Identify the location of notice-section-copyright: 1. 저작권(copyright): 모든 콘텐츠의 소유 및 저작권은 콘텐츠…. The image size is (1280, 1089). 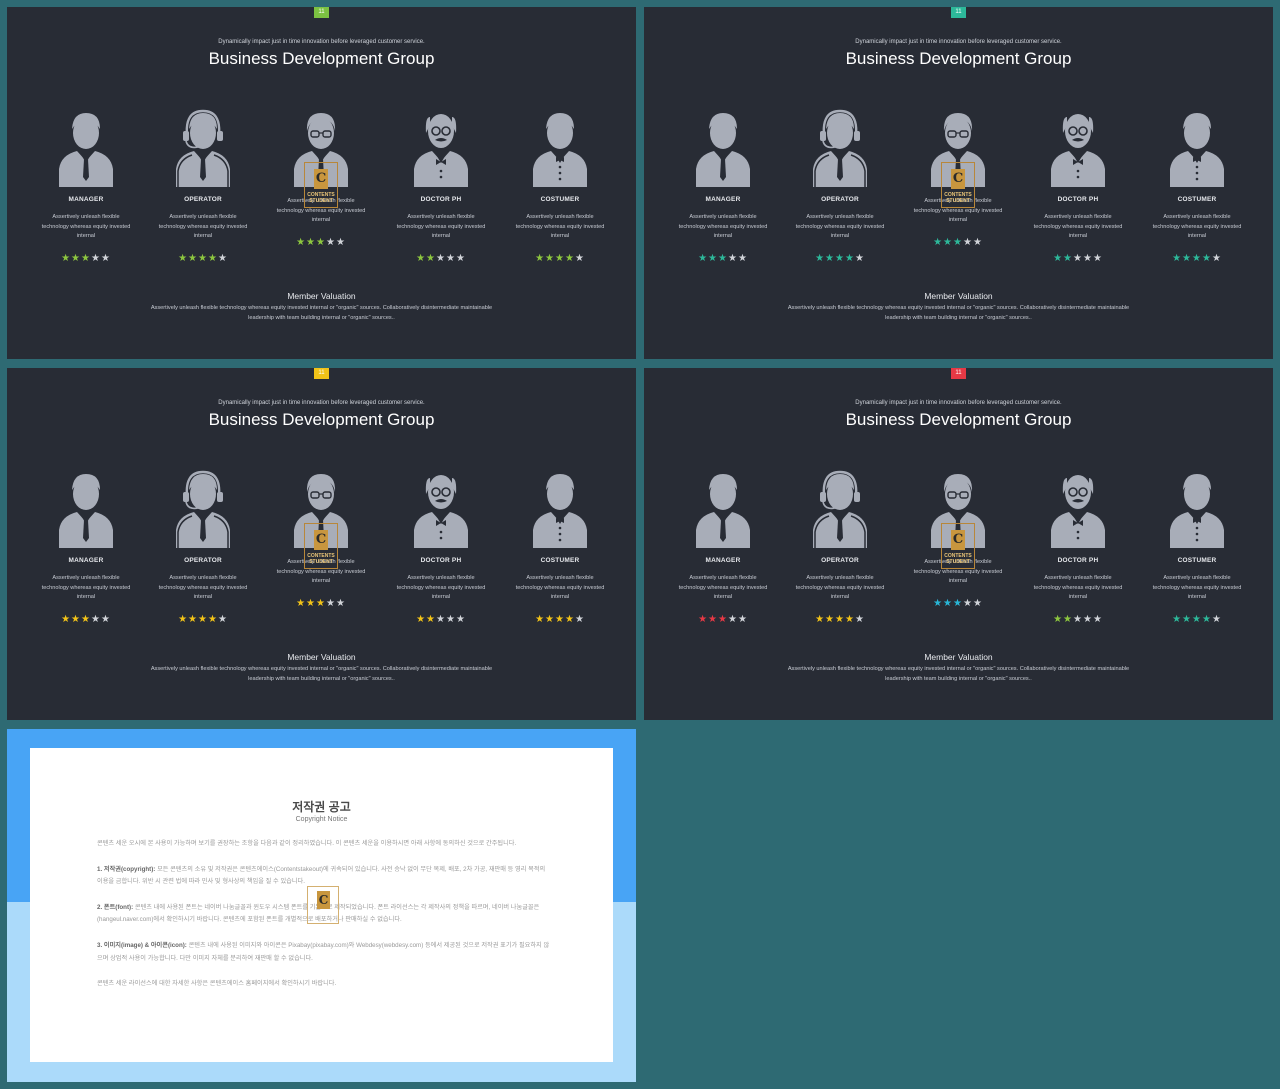
(323, 876).